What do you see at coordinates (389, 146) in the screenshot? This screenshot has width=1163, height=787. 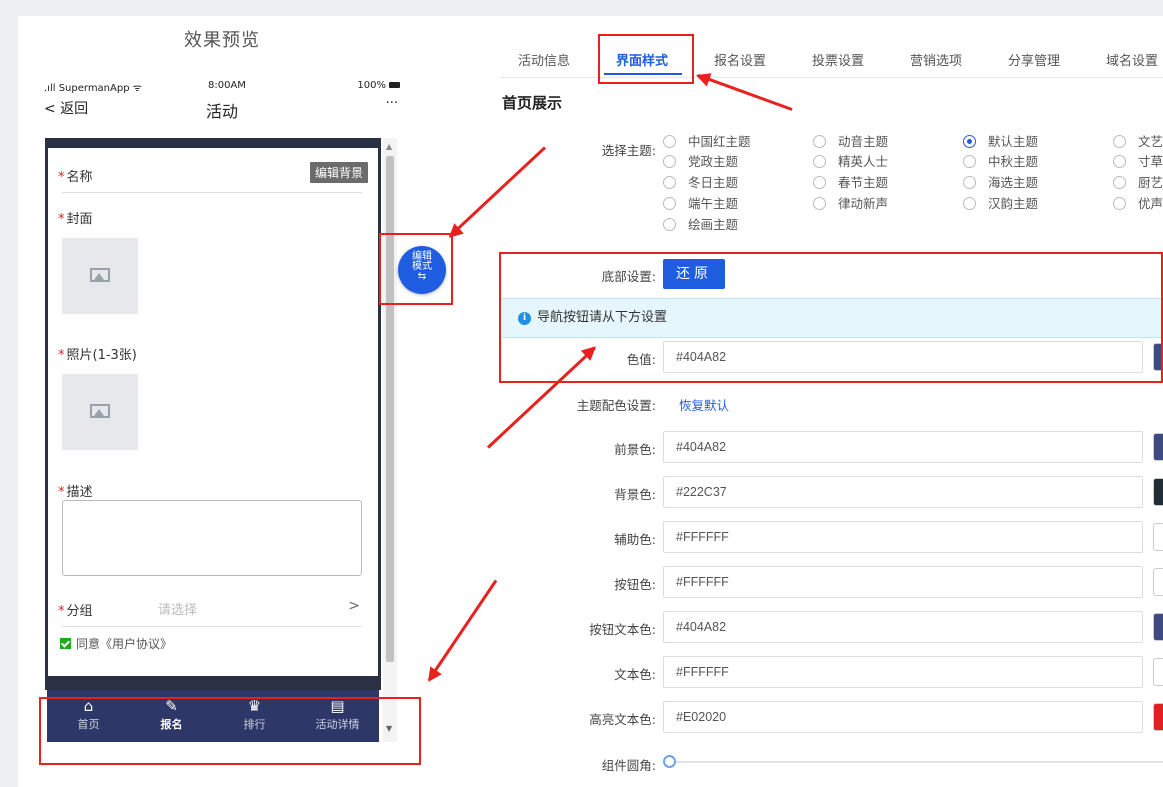 I see `scroll-up-icon: ▲` at bounding box center [389, 146].